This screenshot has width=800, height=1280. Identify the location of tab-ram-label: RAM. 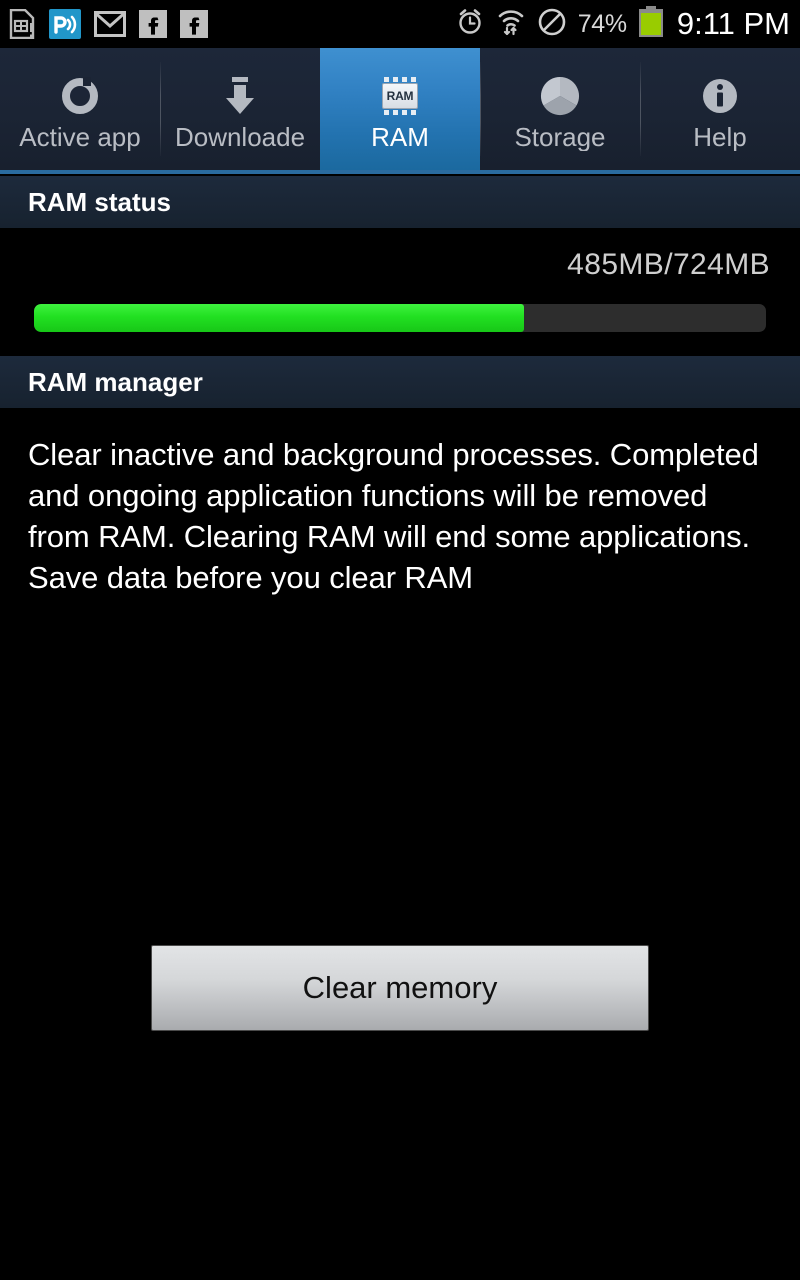
(400, 137).